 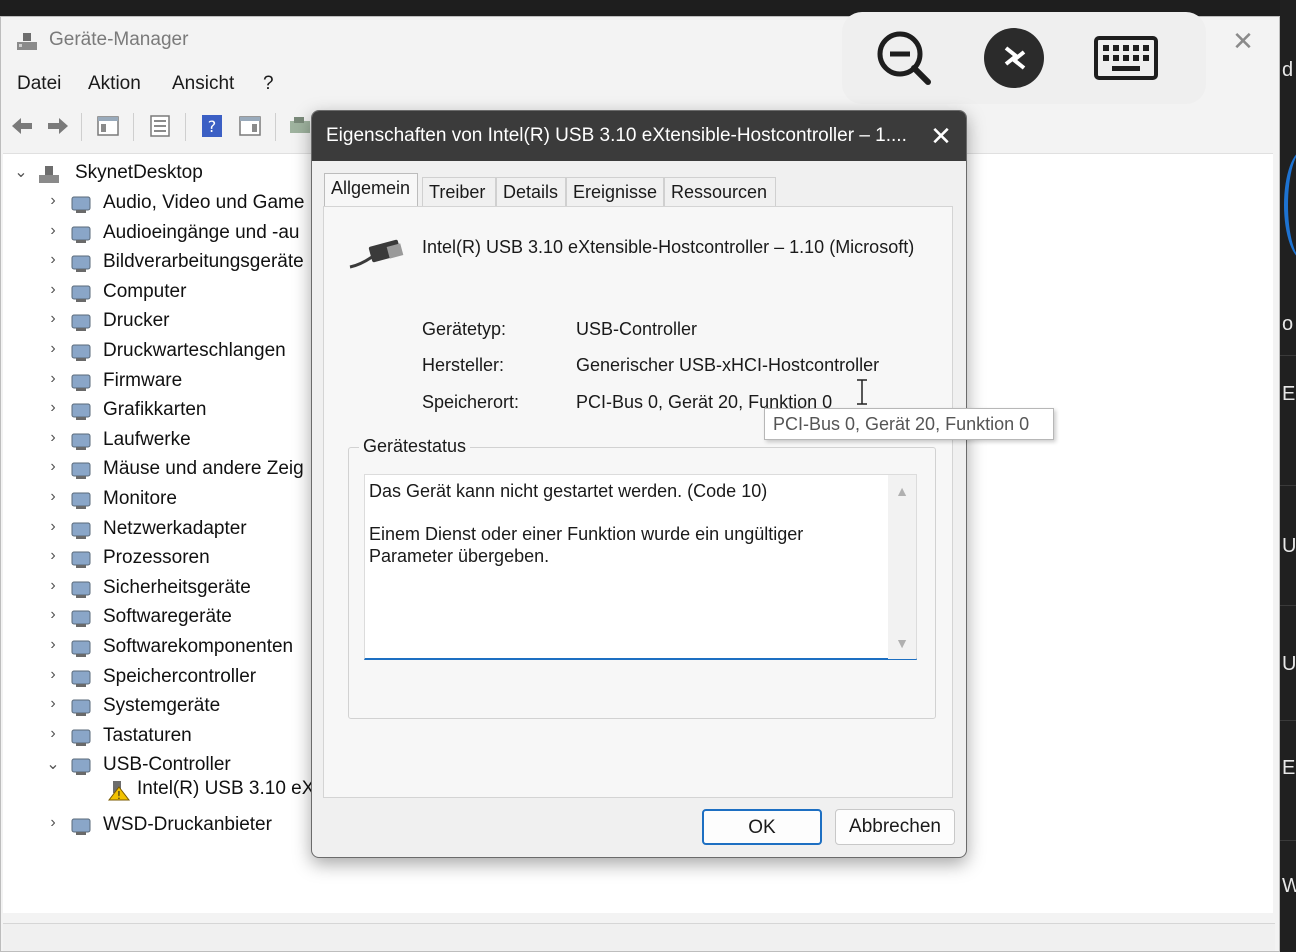 I want to click on tree-item-label: Intel(R) USB 3.10 eXt, so click(x=228, y=788).